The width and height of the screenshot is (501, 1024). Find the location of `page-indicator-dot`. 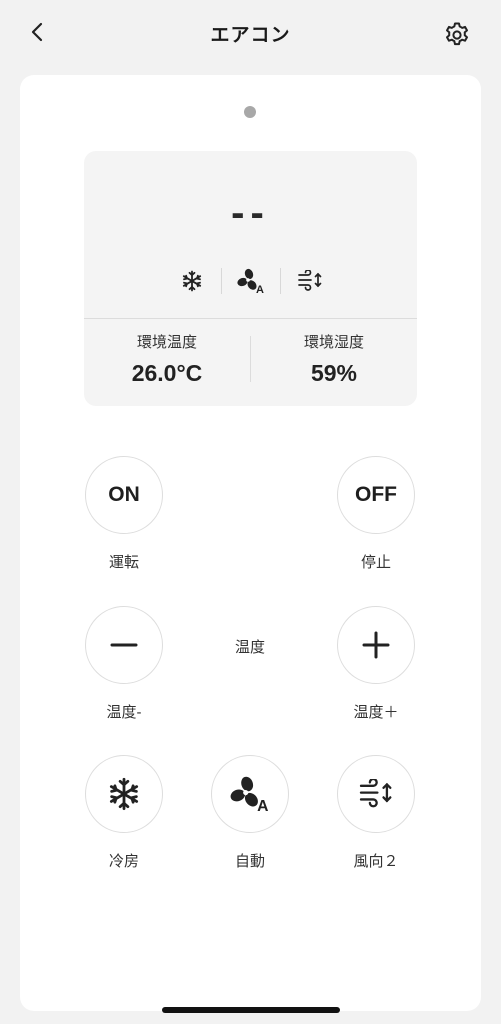

page-indicator-dot is located at coordinates (250, 112).